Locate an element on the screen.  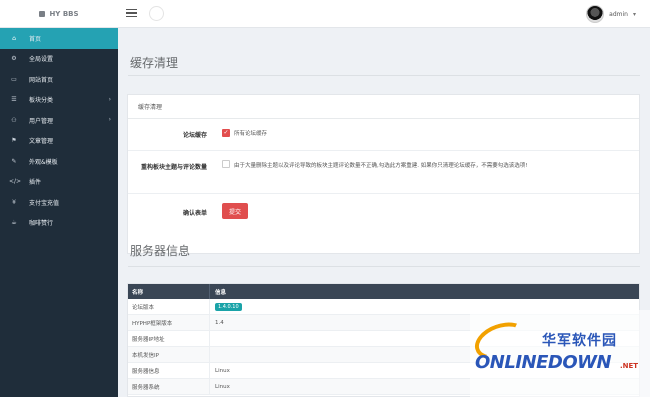
sidebar-item-article-management: ⚑ 文章管理 is located at coordinates (59, 141).